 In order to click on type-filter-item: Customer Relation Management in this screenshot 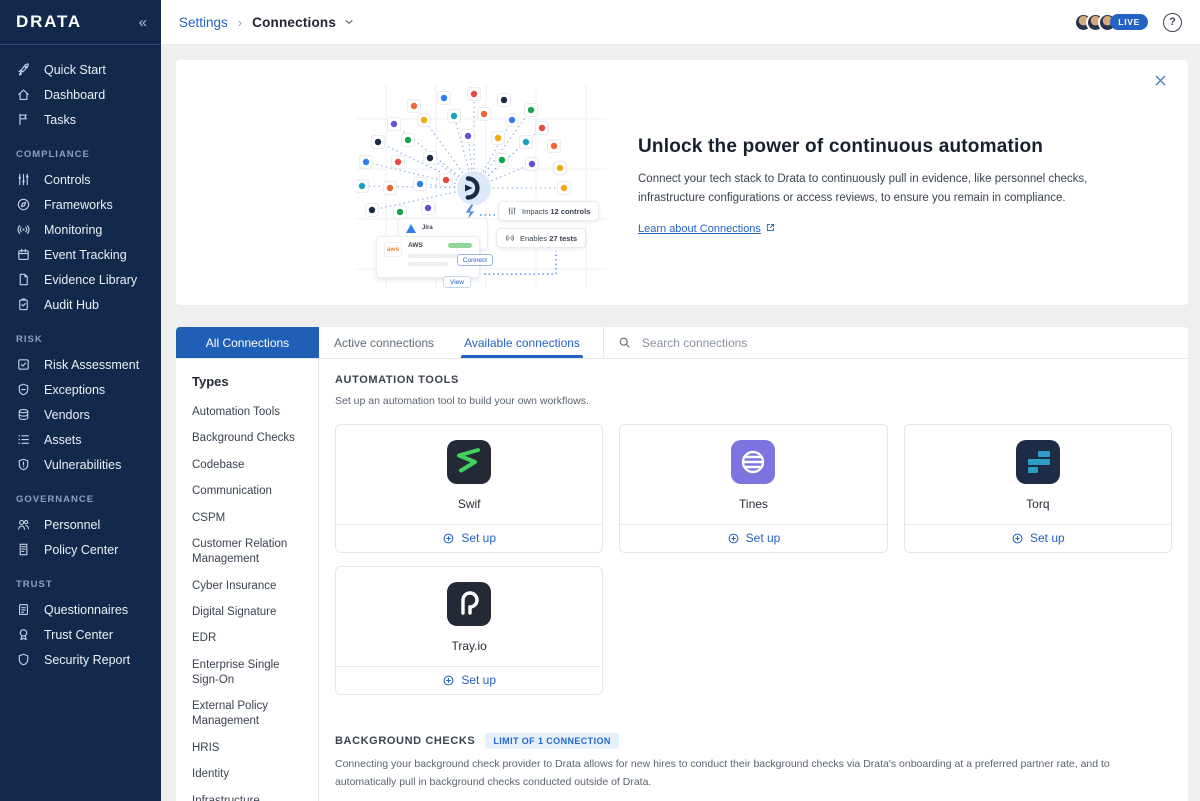, I will do `click(250, 552)`.